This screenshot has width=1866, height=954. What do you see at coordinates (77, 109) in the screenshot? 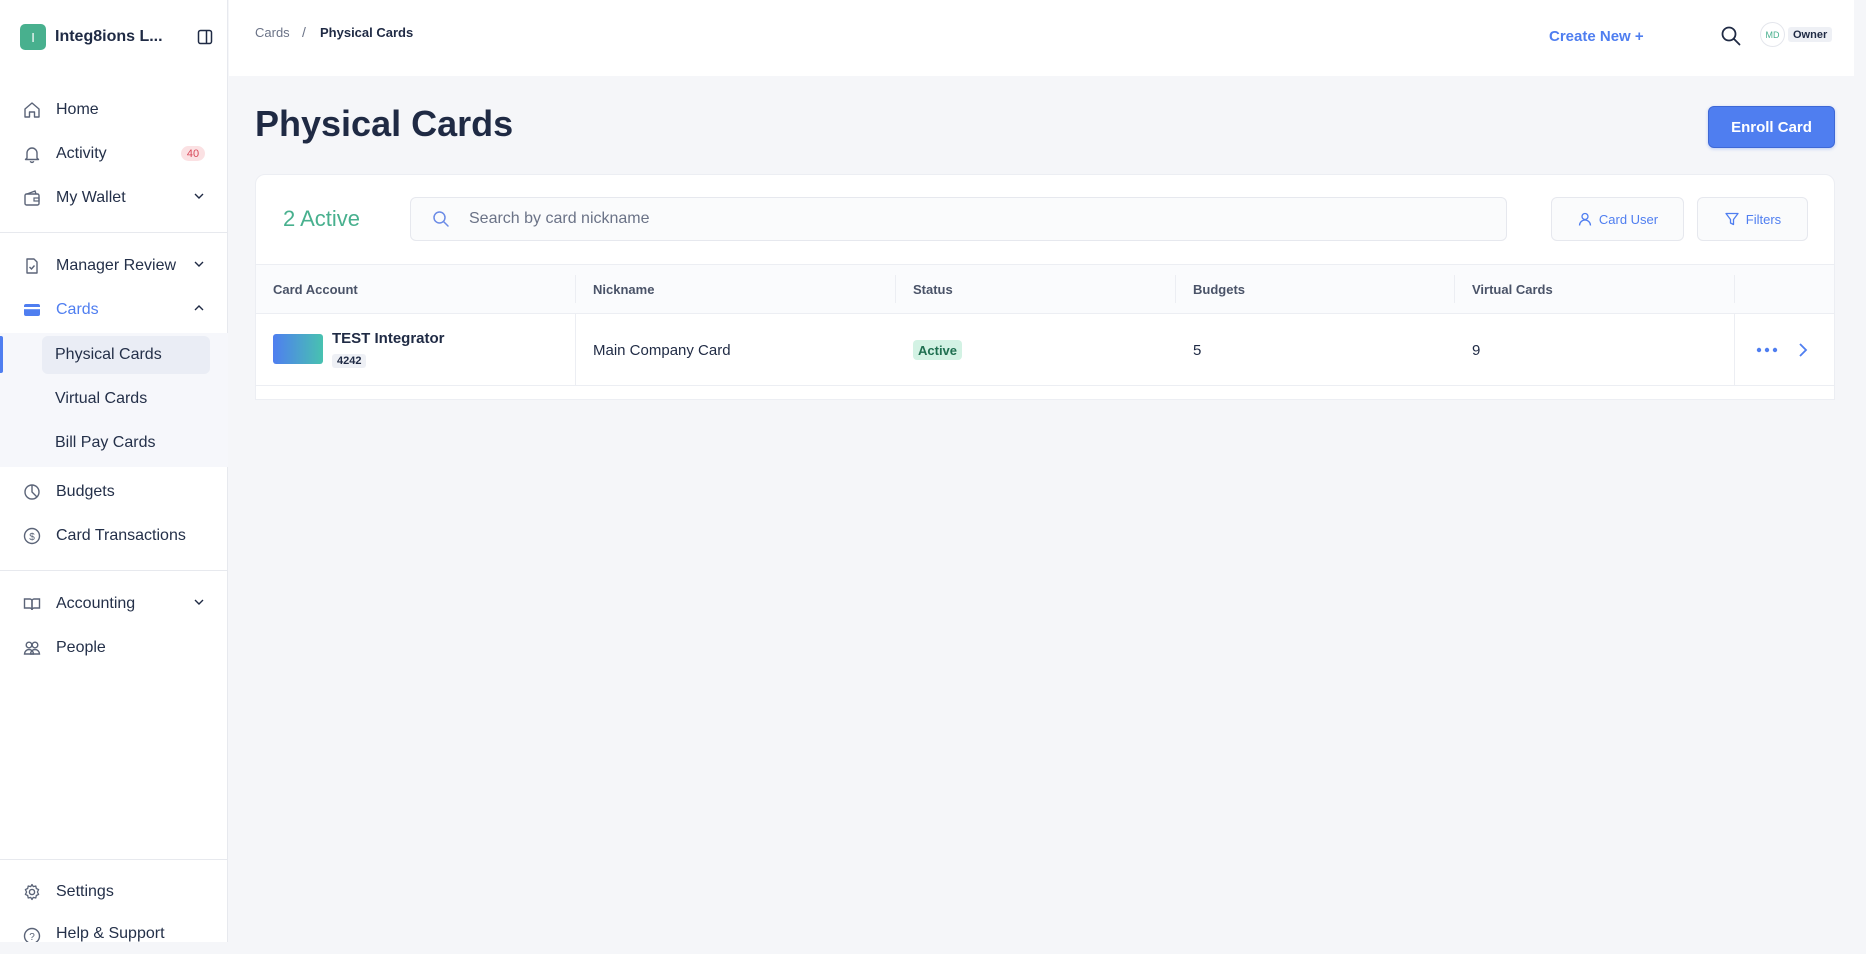
I see `sidebar-item-label: Home` at bounding box center [77, 109].